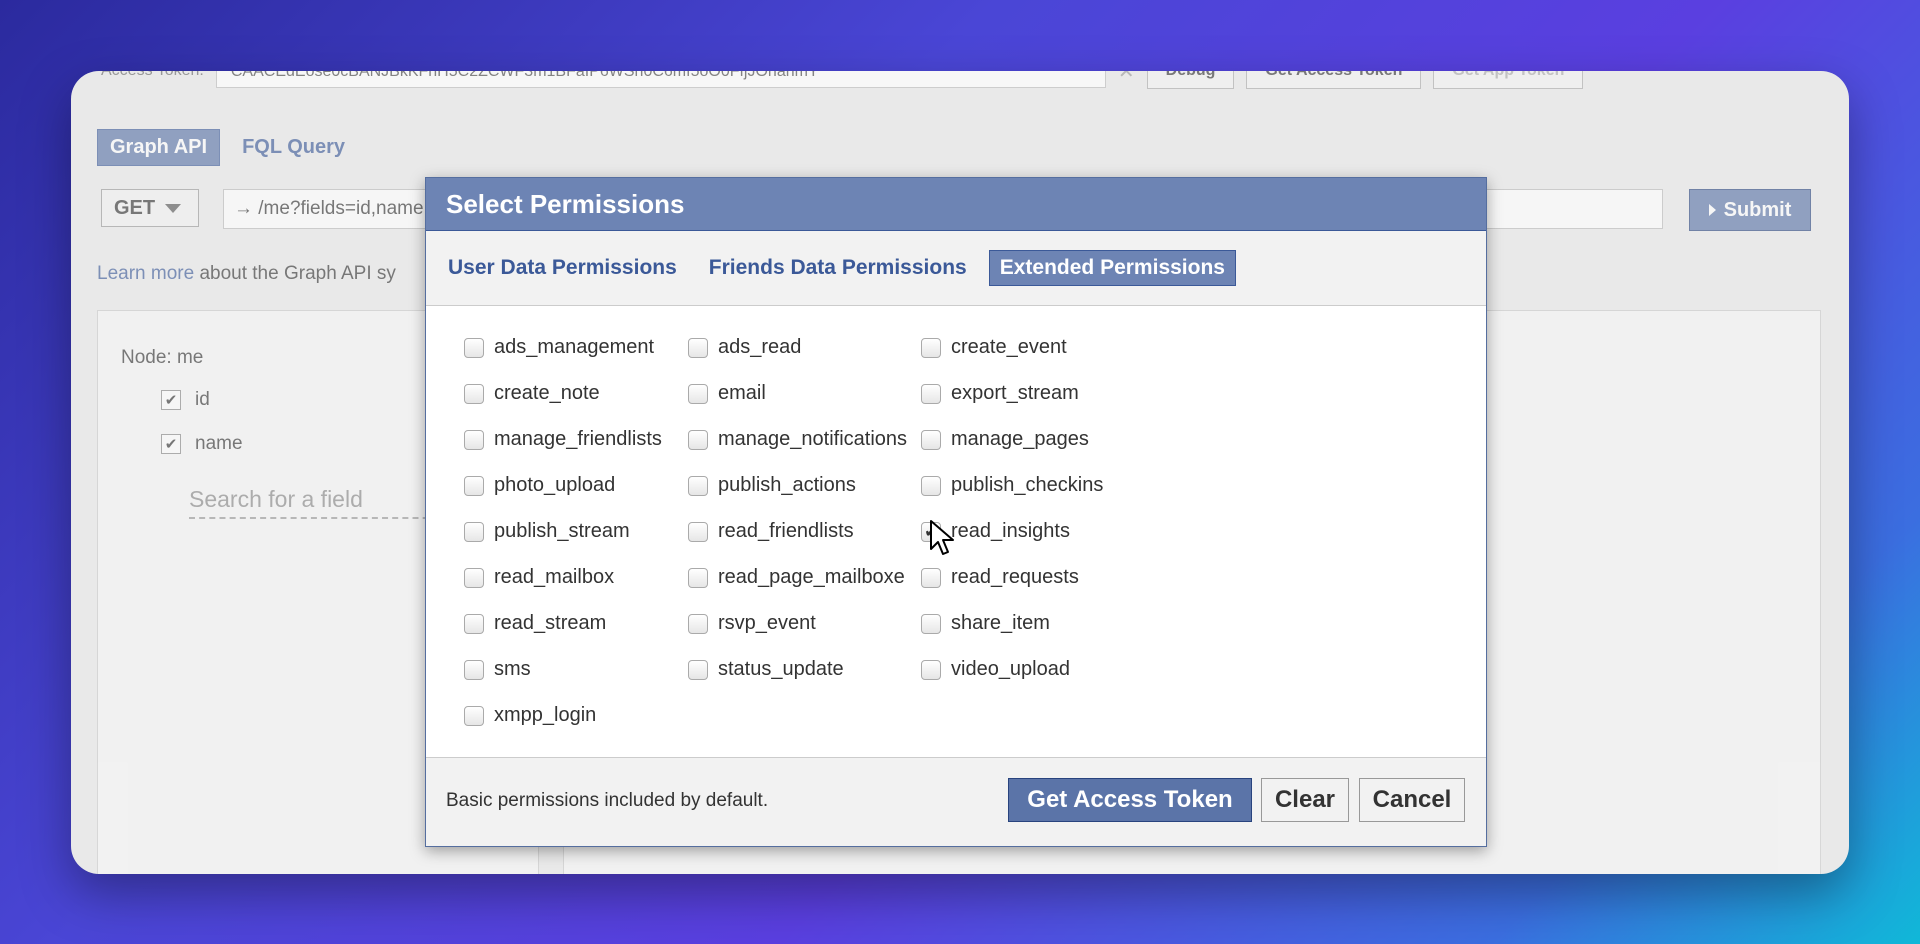  I want to click on method-select: GET, so click(150, 208).